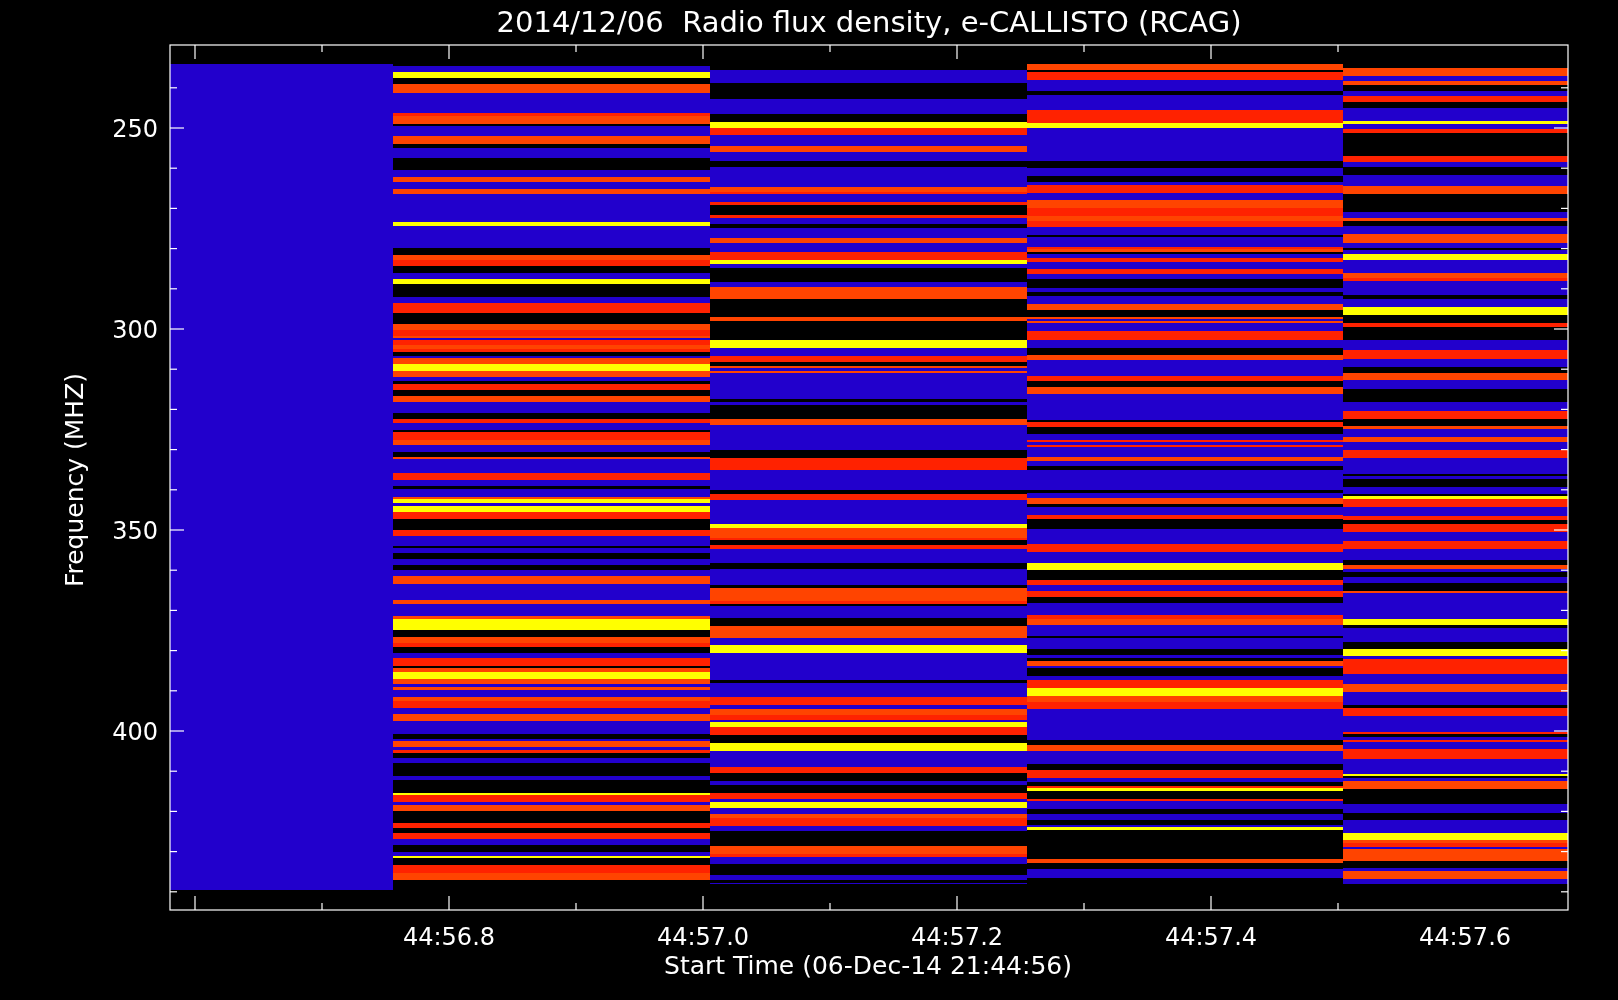 This screenshot has width=1618, height=1000. I want to click on tick-label: 44:57.4, so click(1211, 937).